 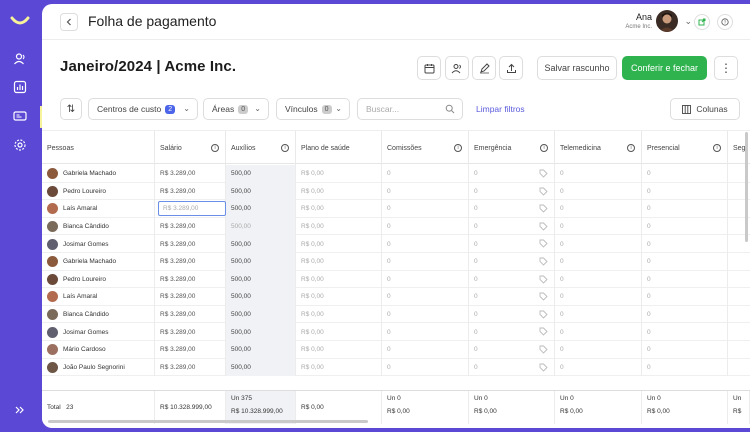 What do you see at coordinates (20, 87) in the screenshot?
I see `chart-icon` at bounding box center [20, 87].